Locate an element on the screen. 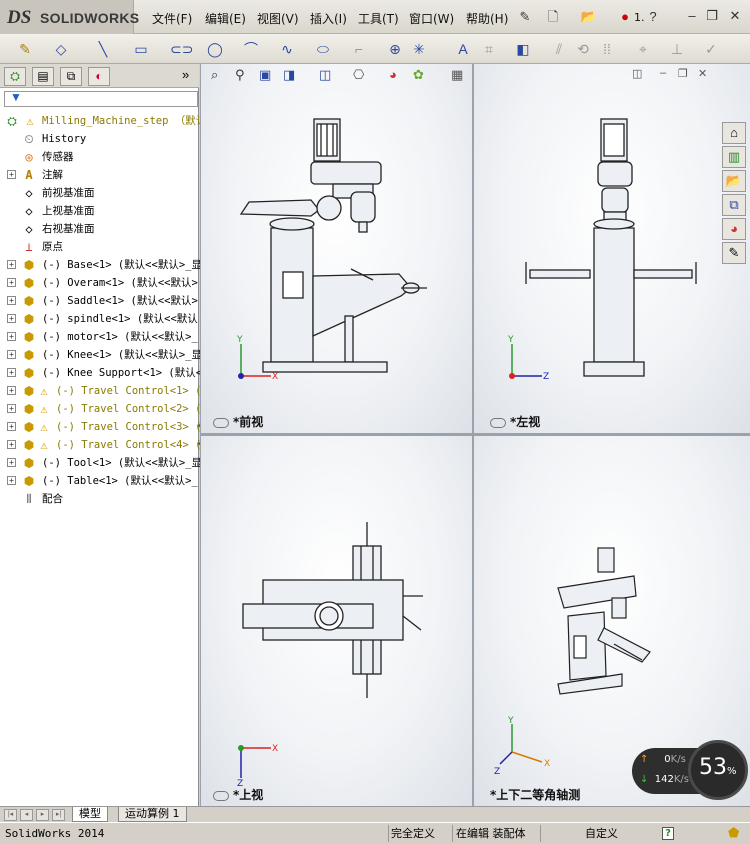 This screenshot has height=844, width=750. smart-dimension-icon: ◇ is located at coordinates (61, 49).